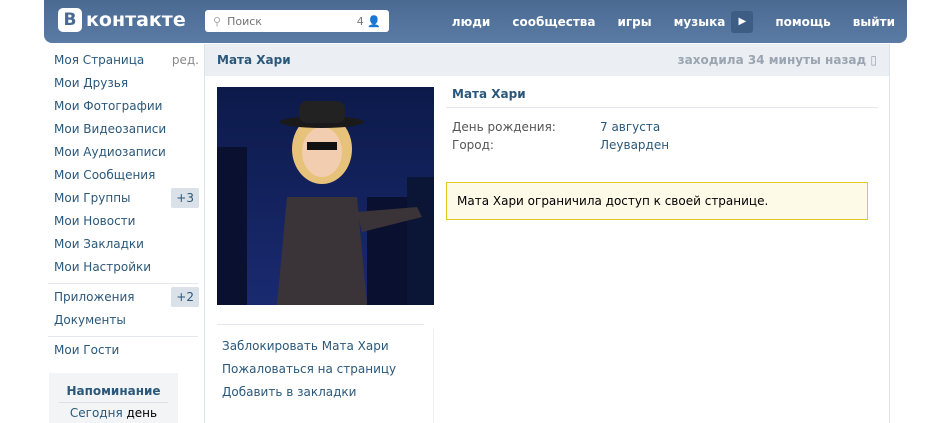 This screenshot has height=423, width=951. What do you see at coordinates (662, 97) in the screenshot?
I see `profile-name: Мата Хари` at bounding box center [662, 97].